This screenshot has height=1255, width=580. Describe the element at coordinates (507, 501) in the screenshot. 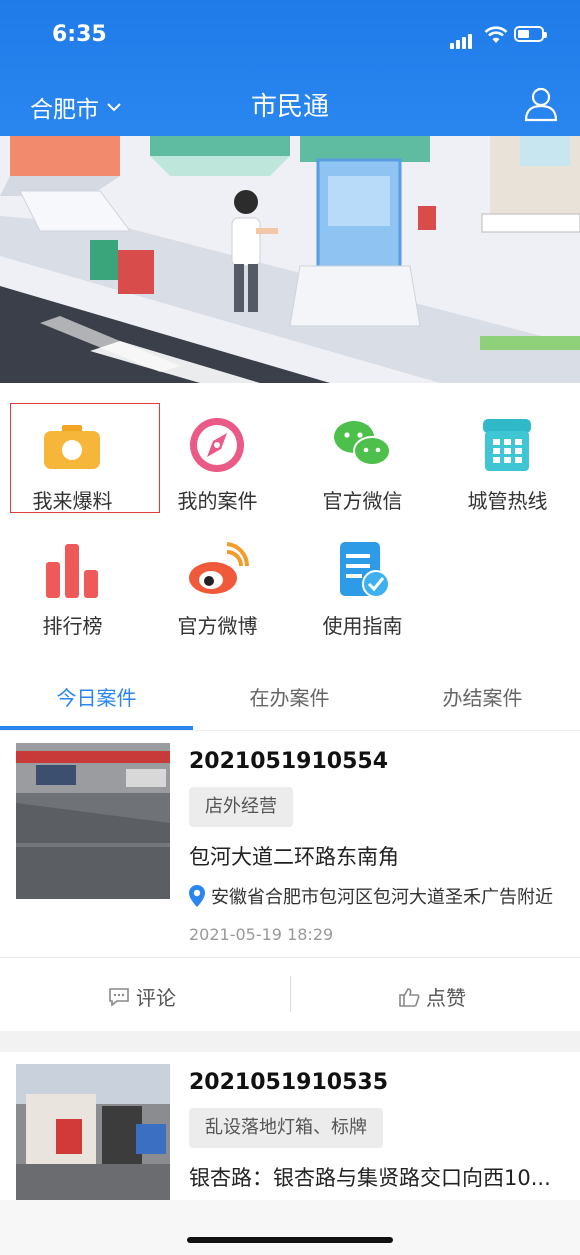

I see `feature-label: 城管热线` at that location.